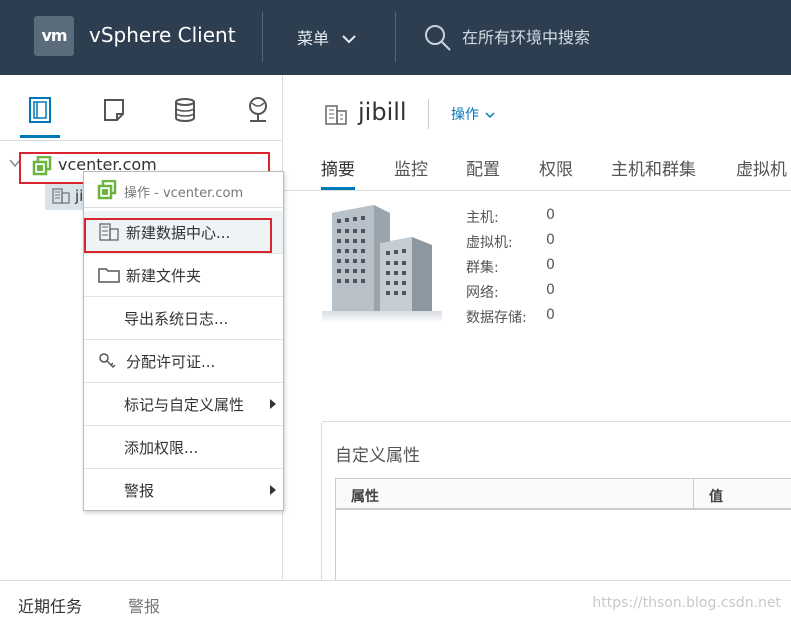 This screenshot has width=791, height=620. What do you see at coordinates (107, 361) in the screenshot?
I see `license-icon` at bounding box center [107, 361].